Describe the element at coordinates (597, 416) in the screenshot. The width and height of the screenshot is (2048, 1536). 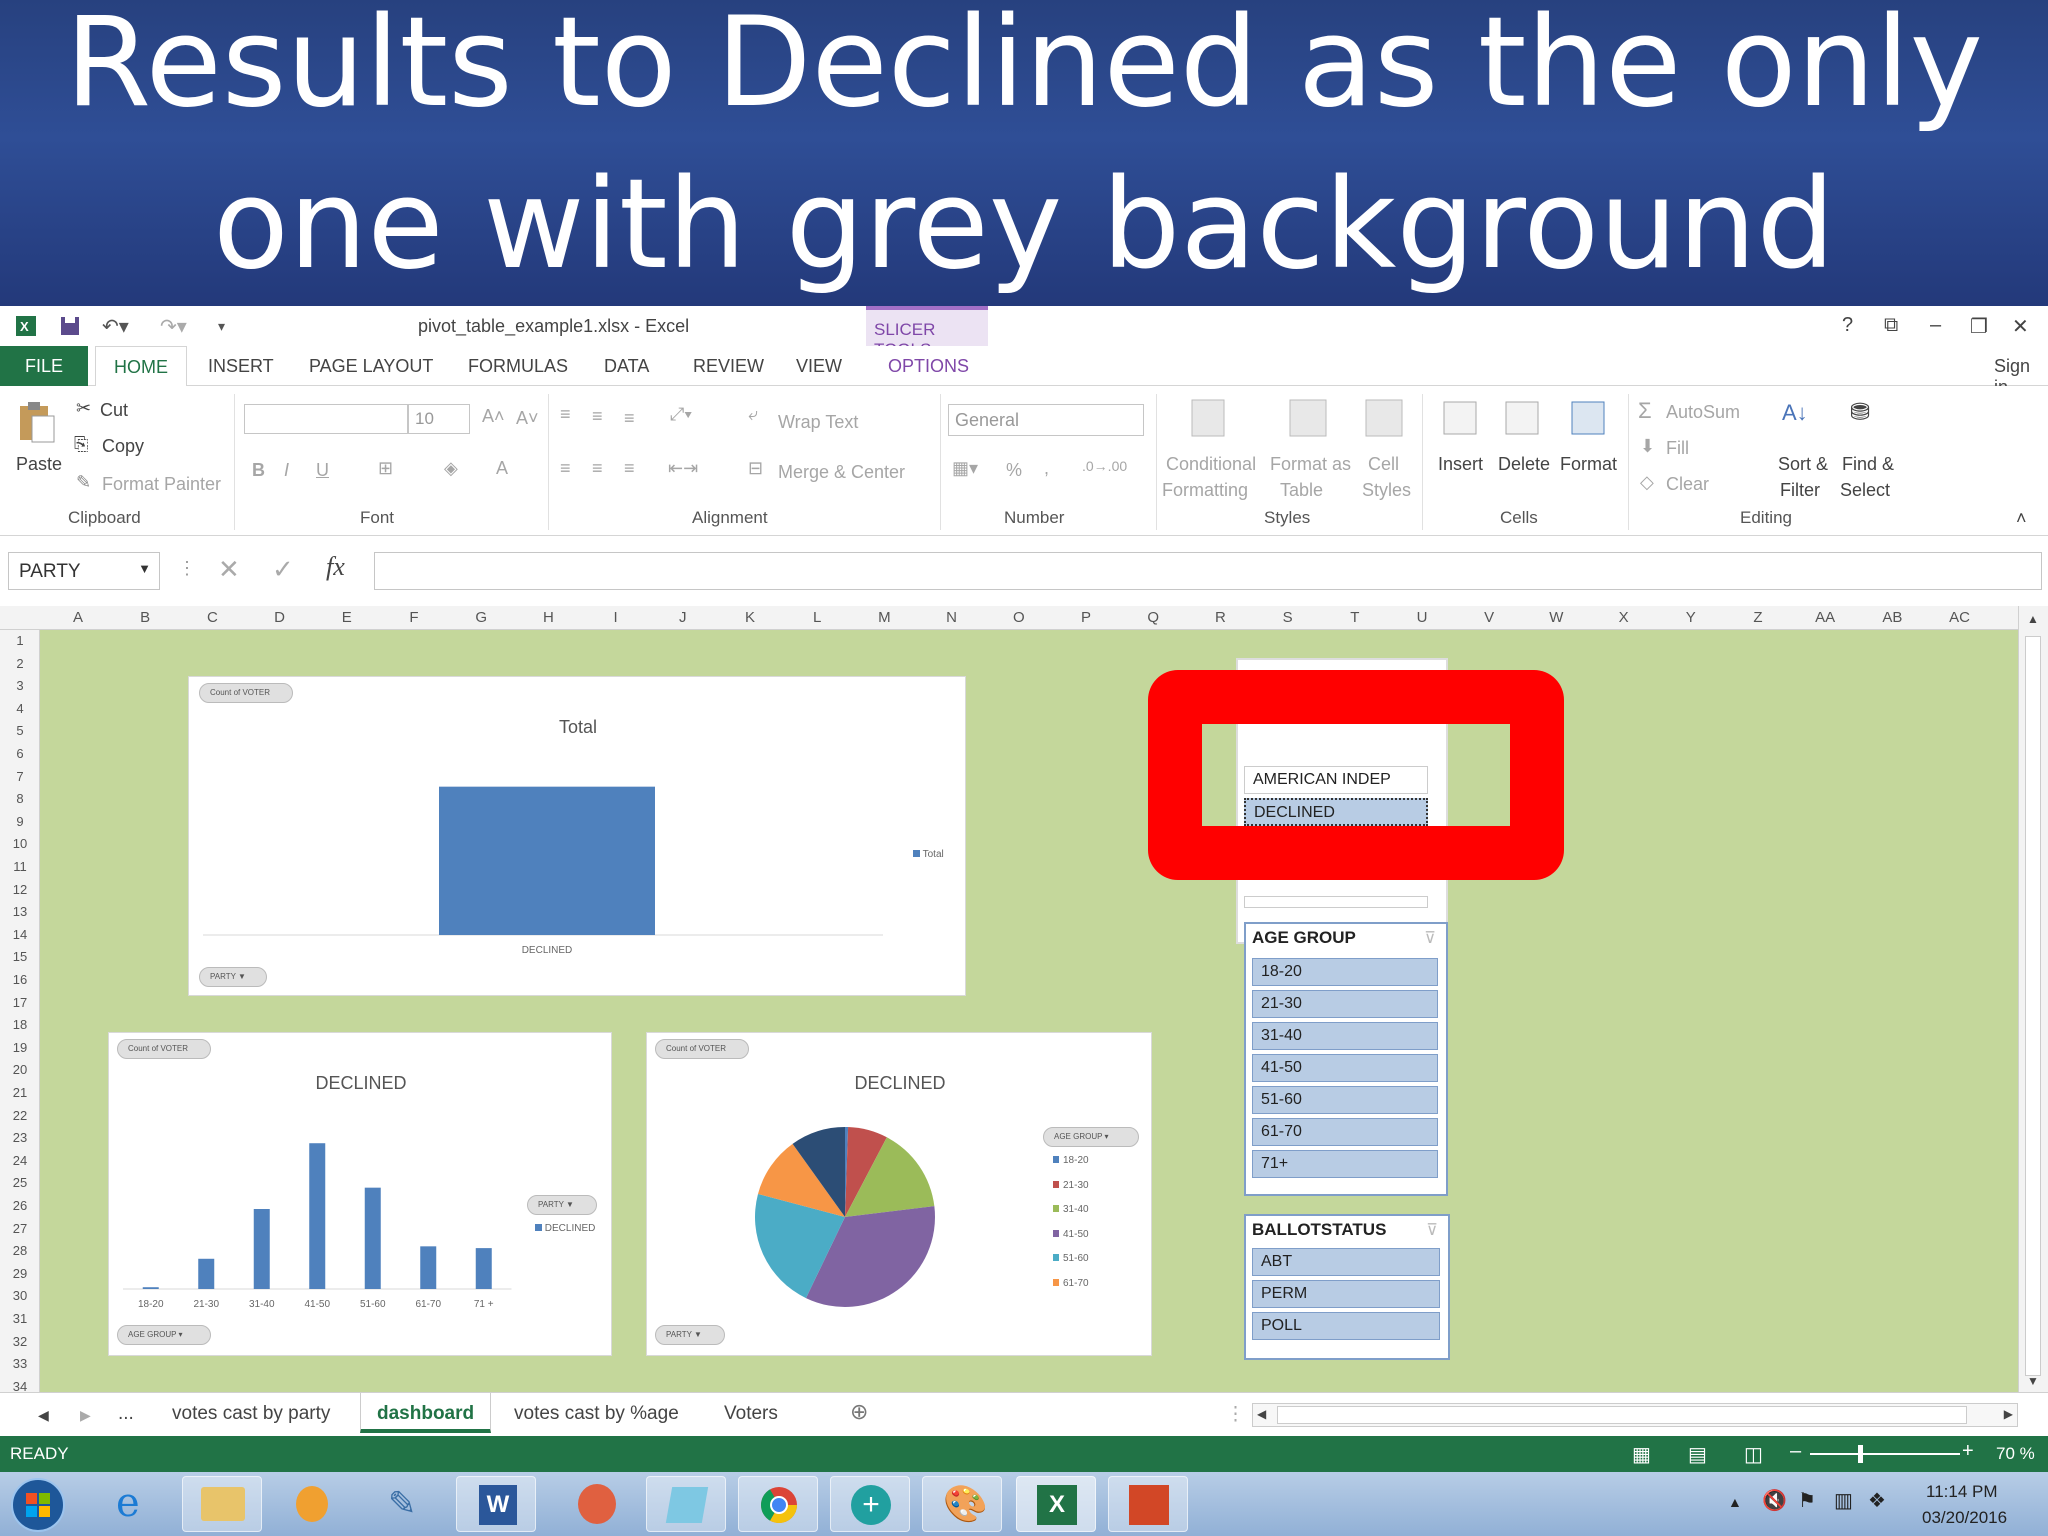
I see `align-middle-icon: ≡` at that location.